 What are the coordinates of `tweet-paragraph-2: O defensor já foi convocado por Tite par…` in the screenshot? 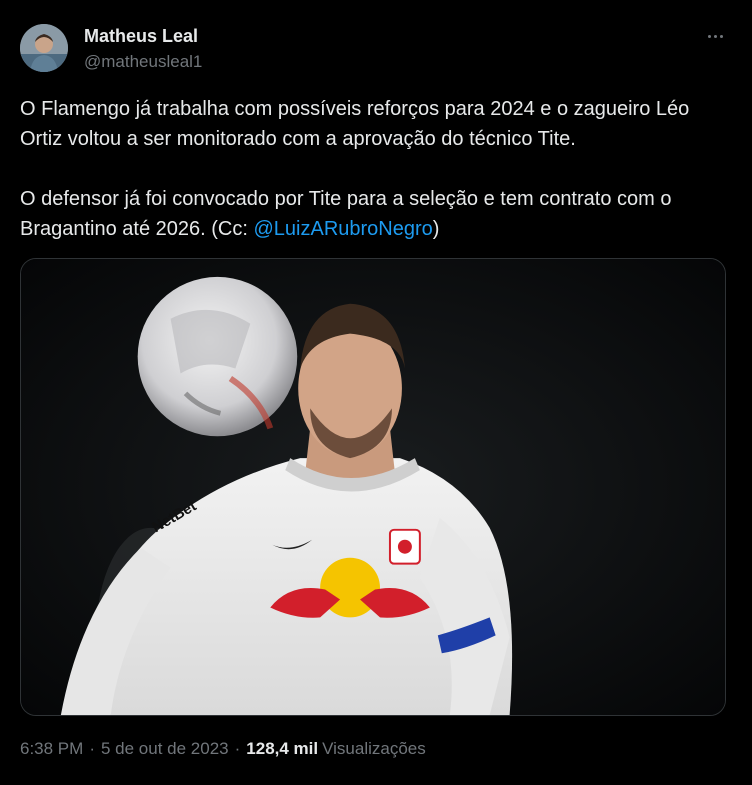 It's located at (376, 214).